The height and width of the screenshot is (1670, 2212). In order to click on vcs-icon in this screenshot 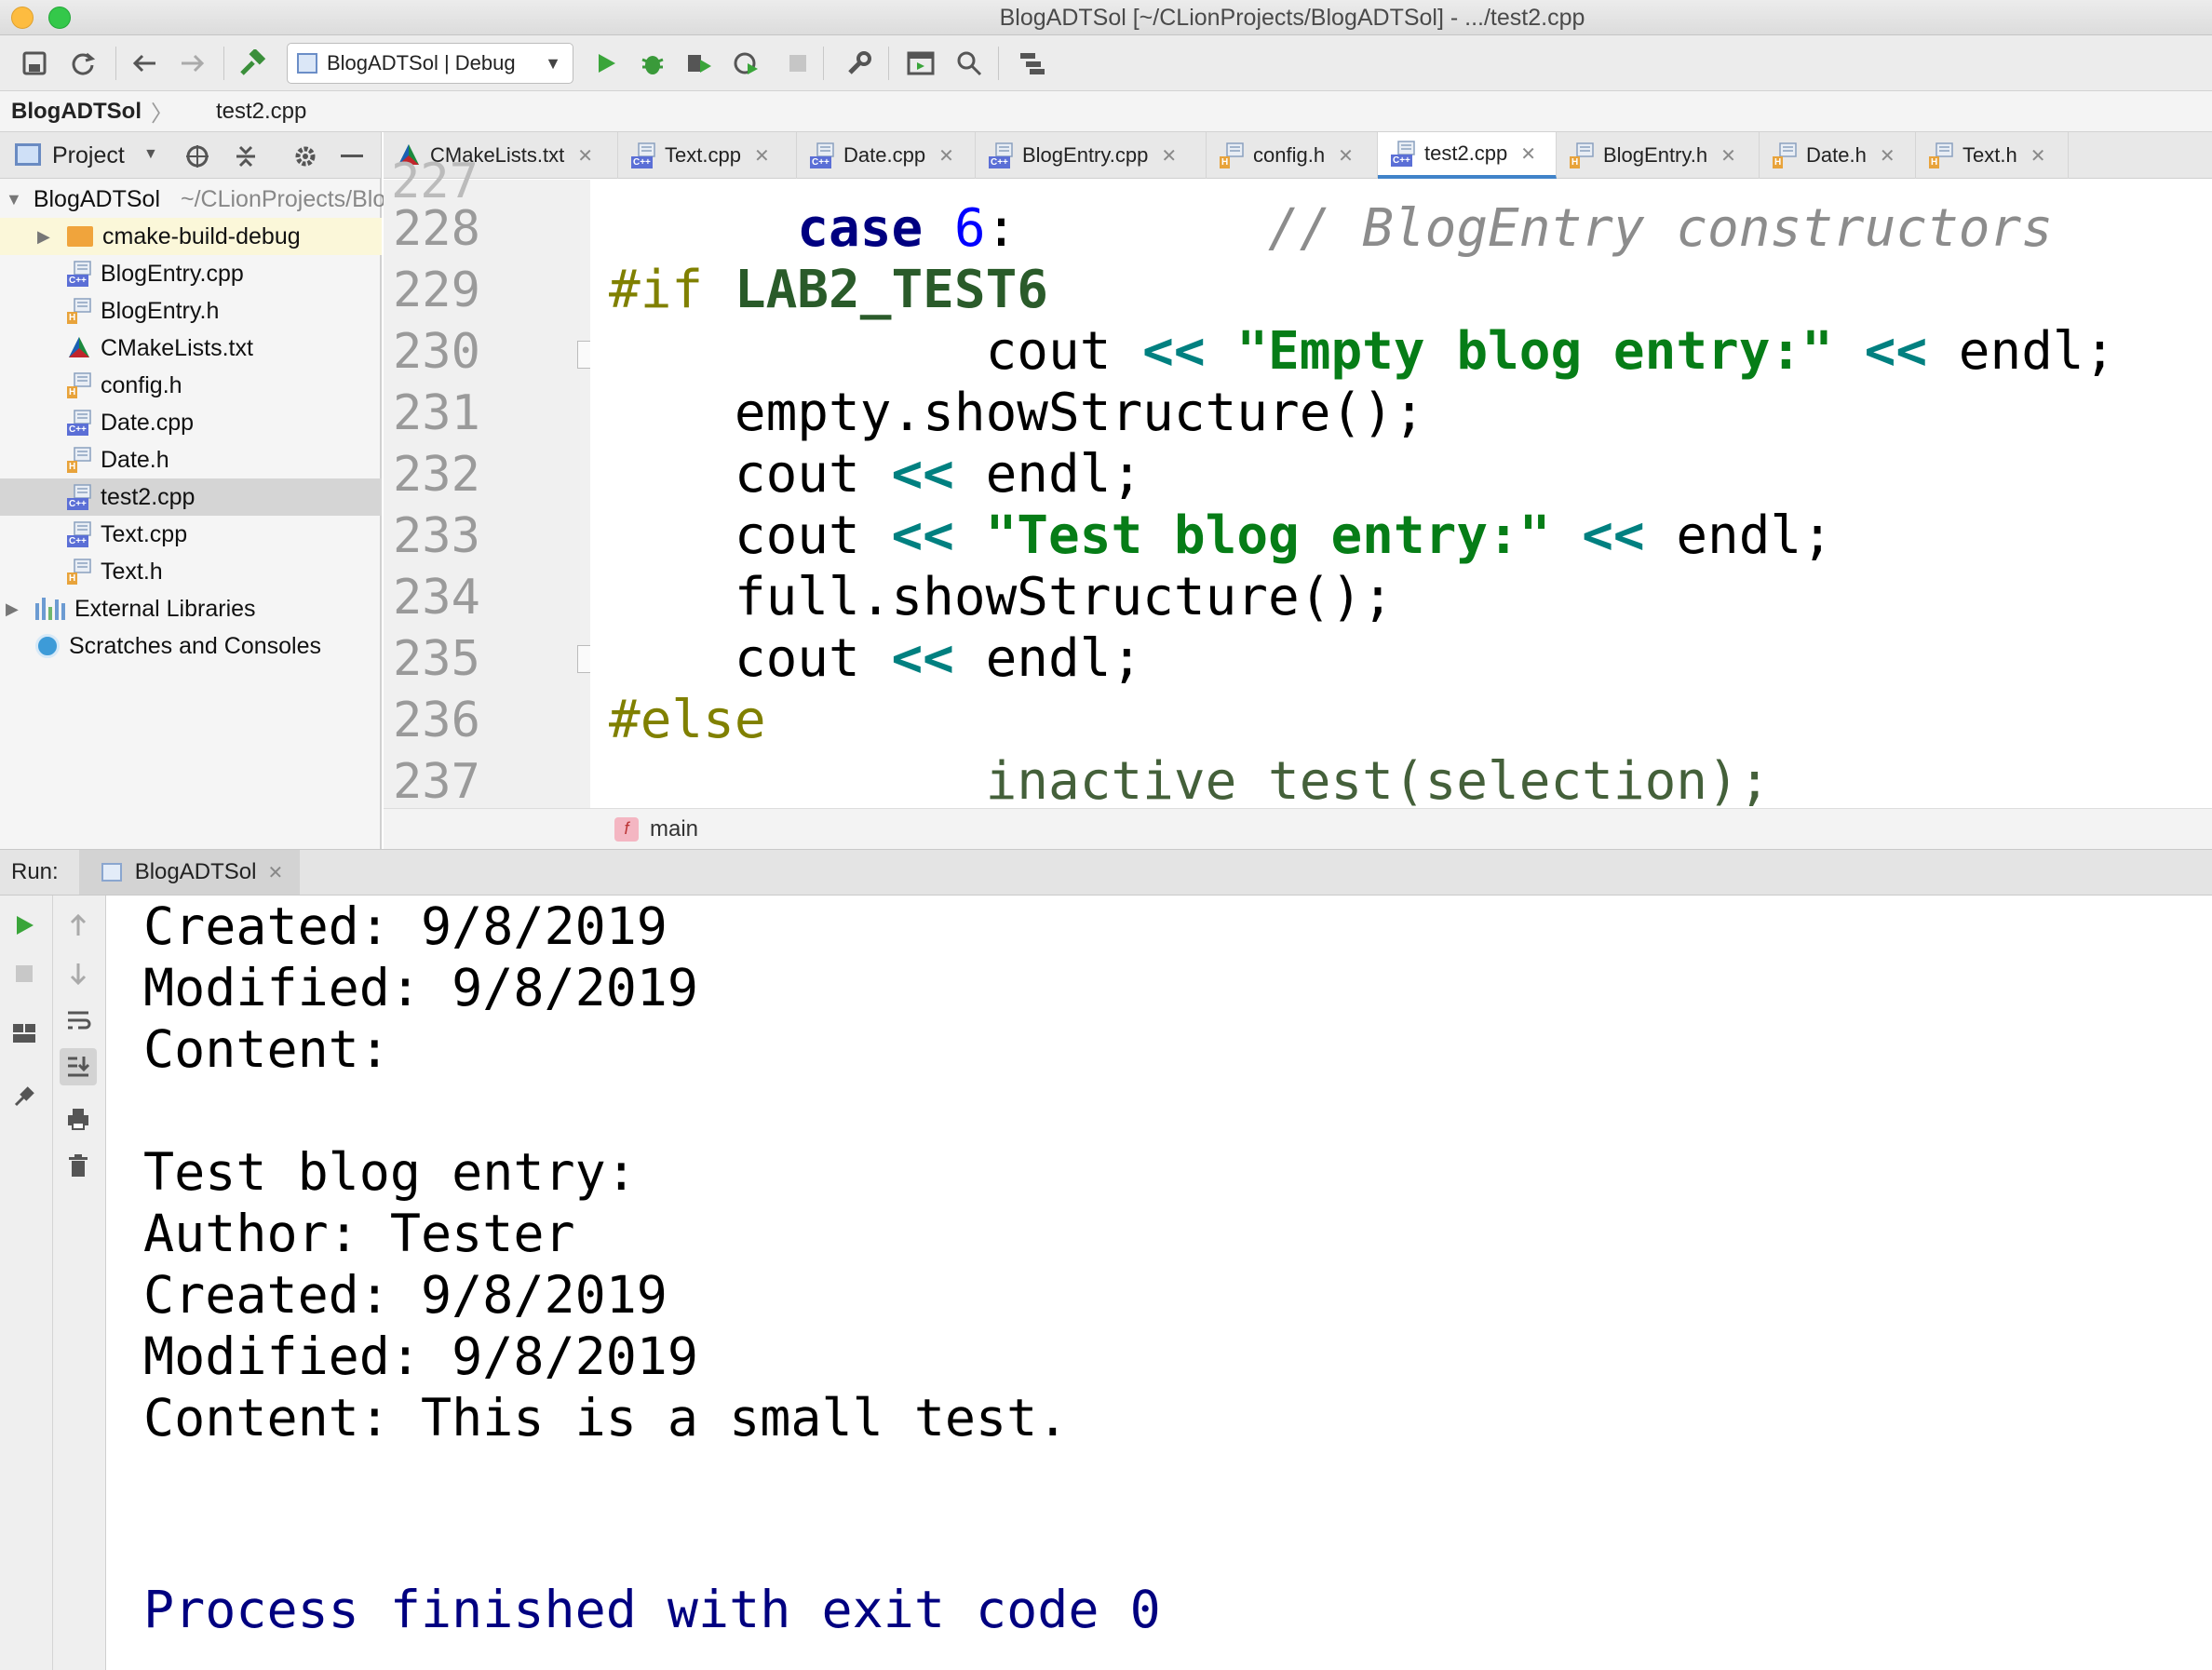, I will do `click(1032, 64)`.